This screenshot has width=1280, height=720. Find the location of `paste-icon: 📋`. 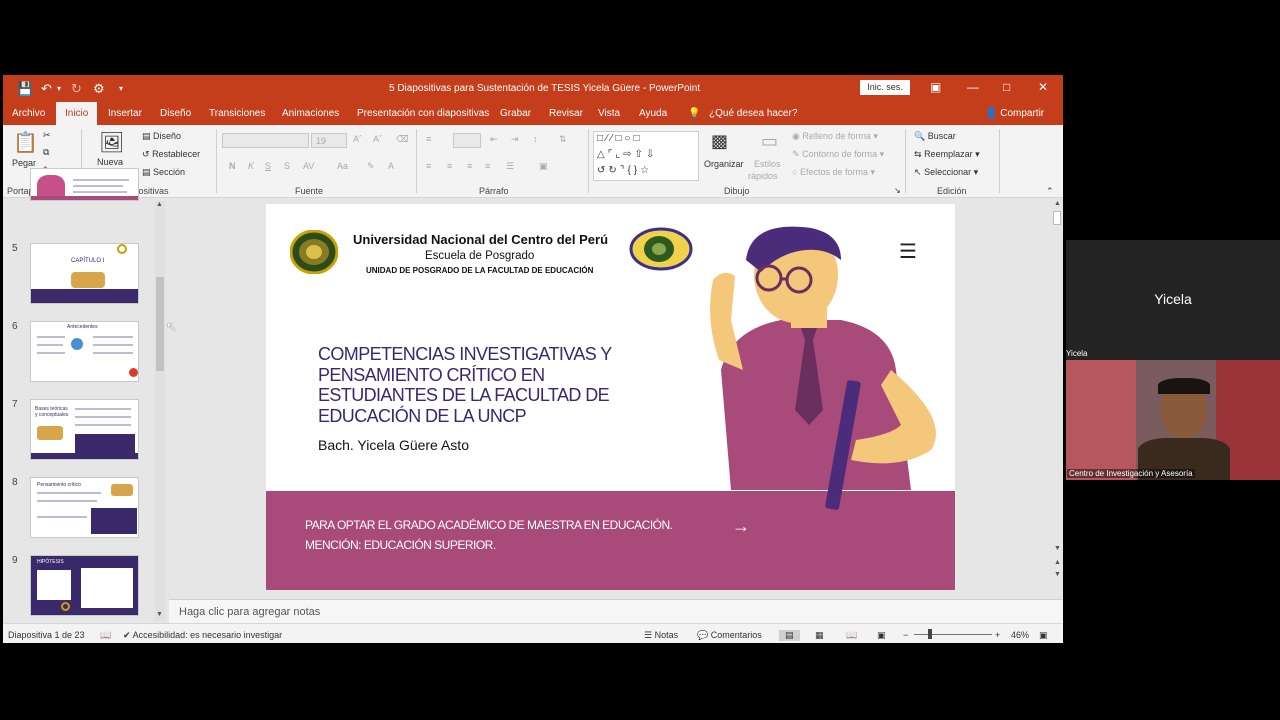

paste-icon: 📋 is located at coordinates (25, 142).